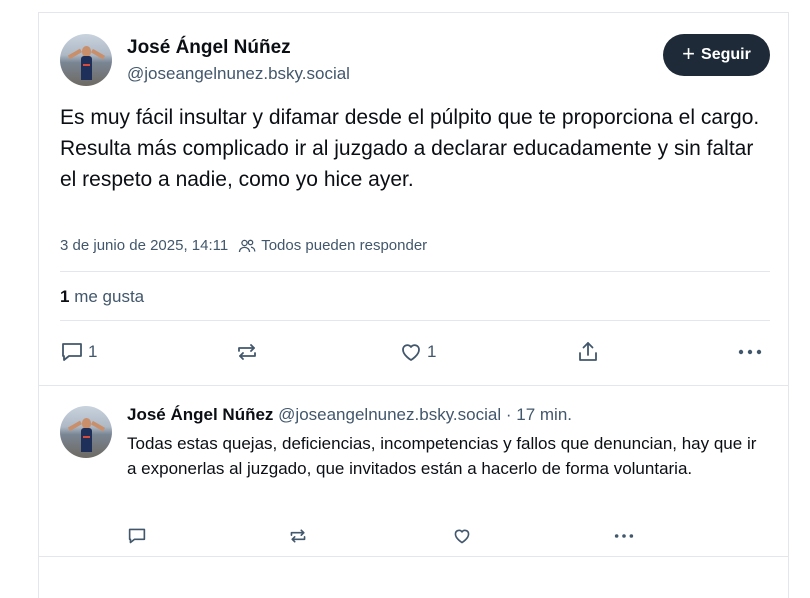 This screenshot has height=598, width=810. I want to click on share-icon, so click(588, 352).